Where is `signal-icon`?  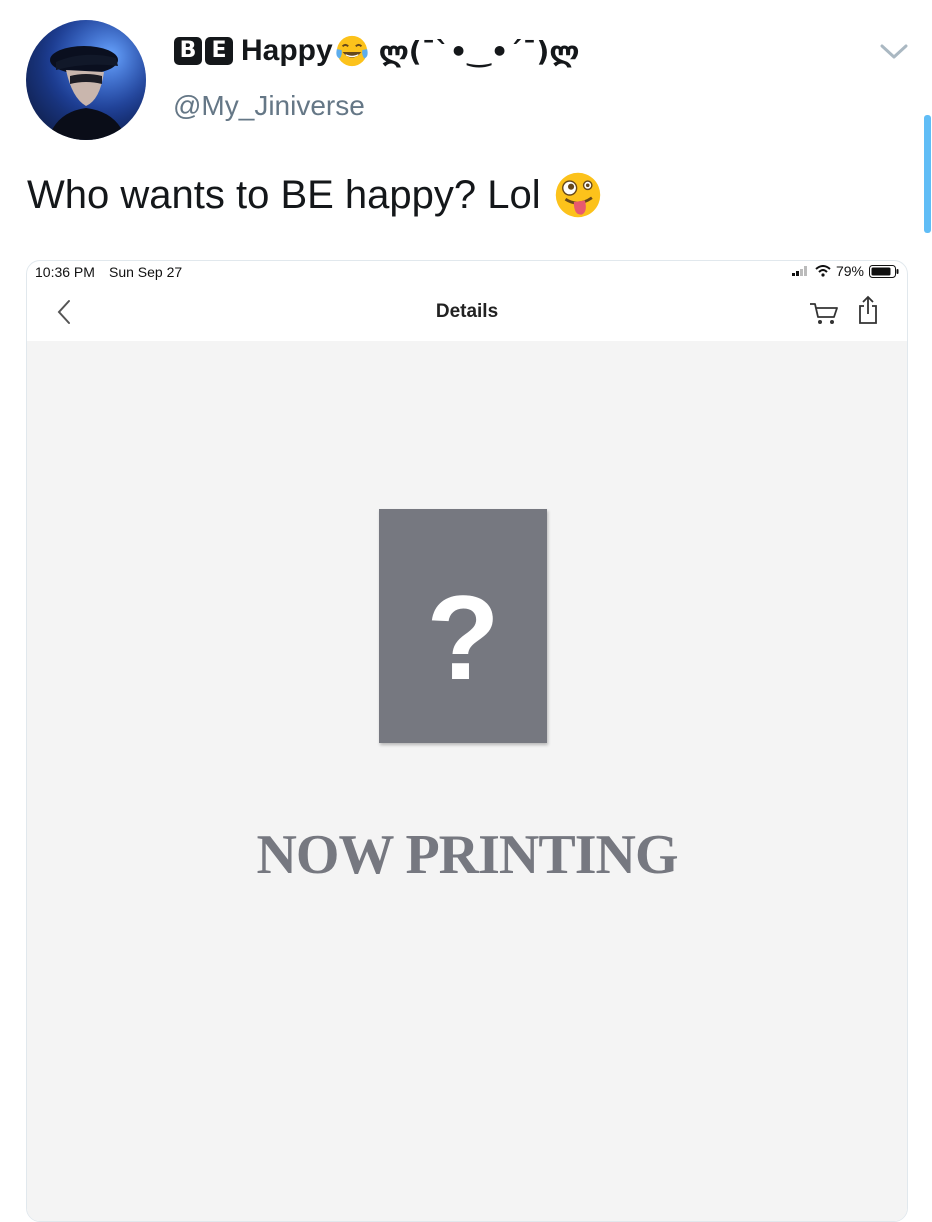
signal-icon is located at coordinates (799, 271).